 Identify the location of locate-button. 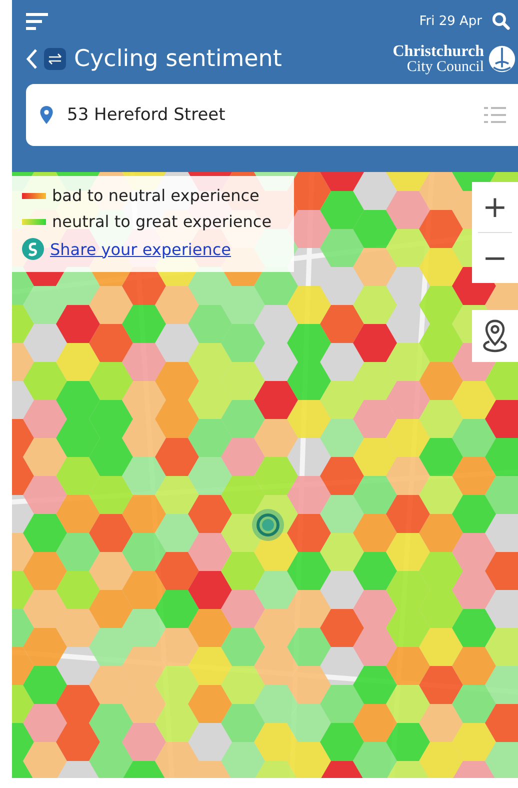
(495, 336).